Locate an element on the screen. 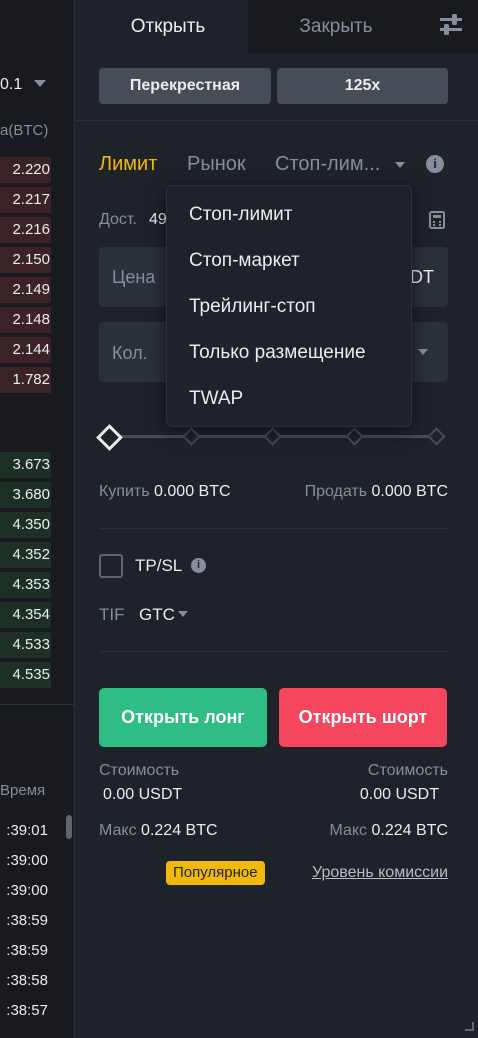  ask-row: 2.150 is located at coordinates (25, 260).